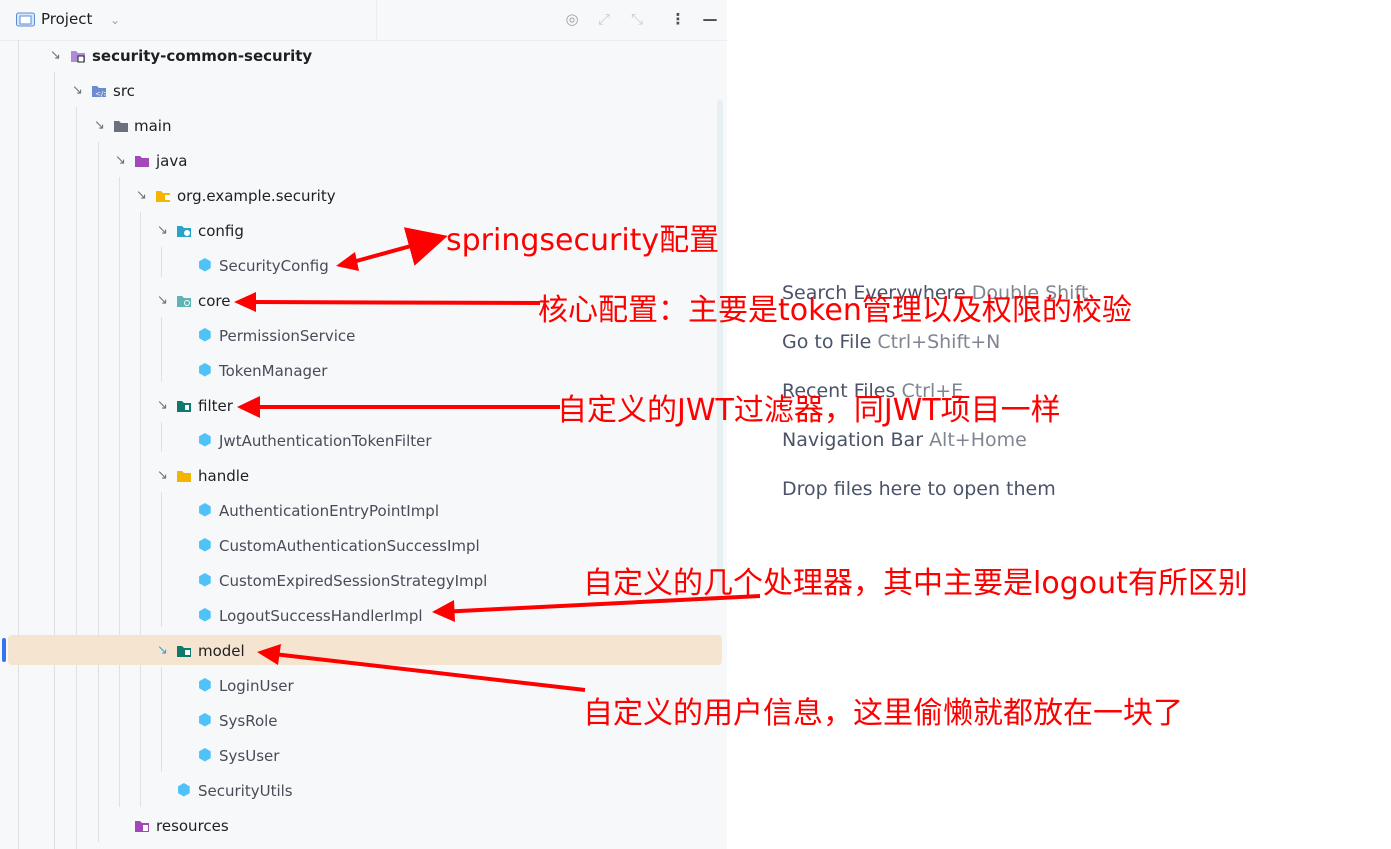  I want to click on annotation-core: 核心配置：主要是token管理以及权限的校验, so click(835, 310).